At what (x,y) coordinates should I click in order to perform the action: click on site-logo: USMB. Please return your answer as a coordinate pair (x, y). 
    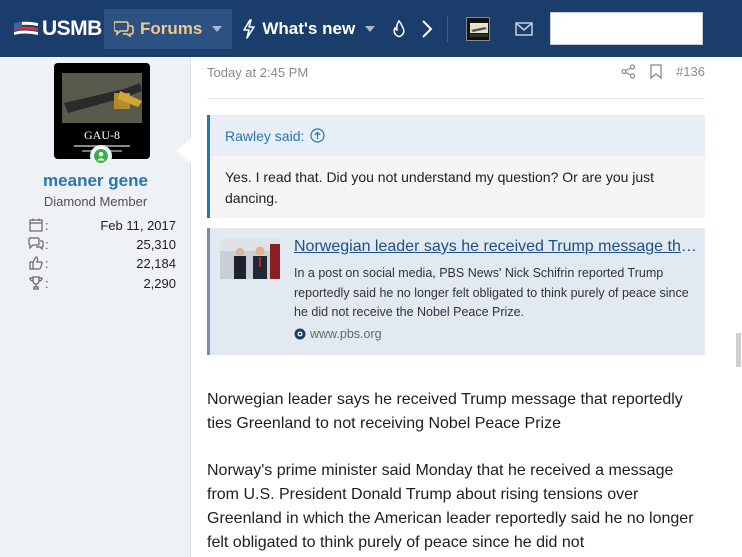
    Looking at the image, I should click on (52, 28).